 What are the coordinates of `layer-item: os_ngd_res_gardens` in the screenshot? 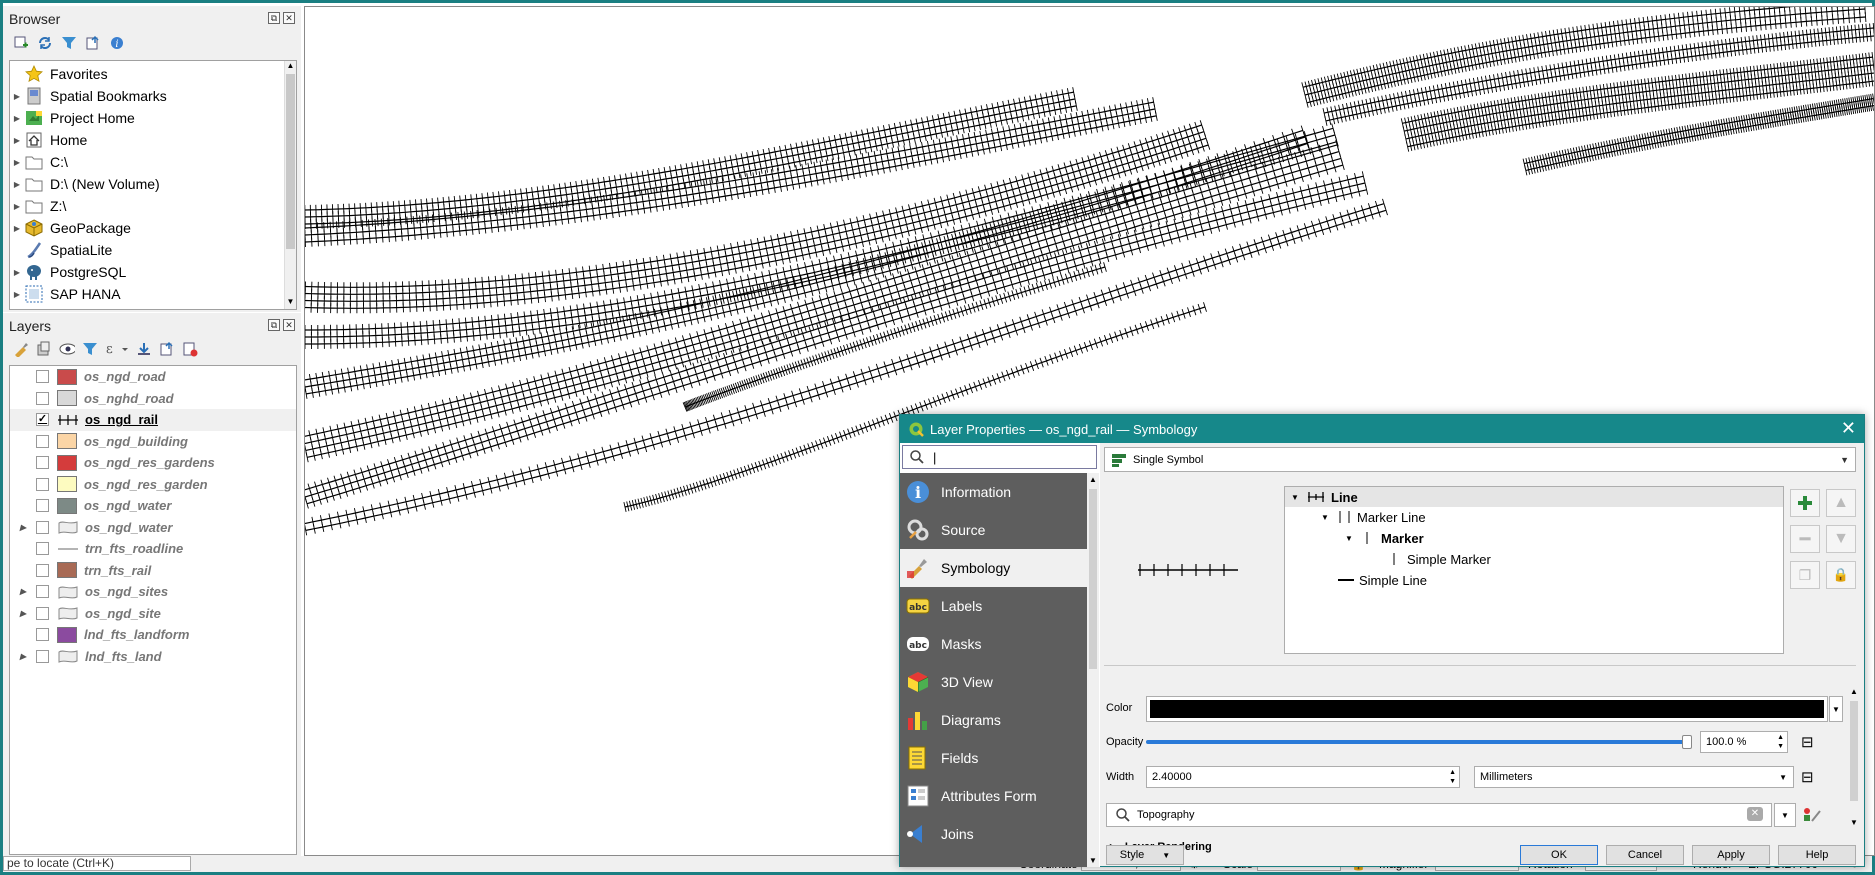 It's located at (153, 463).